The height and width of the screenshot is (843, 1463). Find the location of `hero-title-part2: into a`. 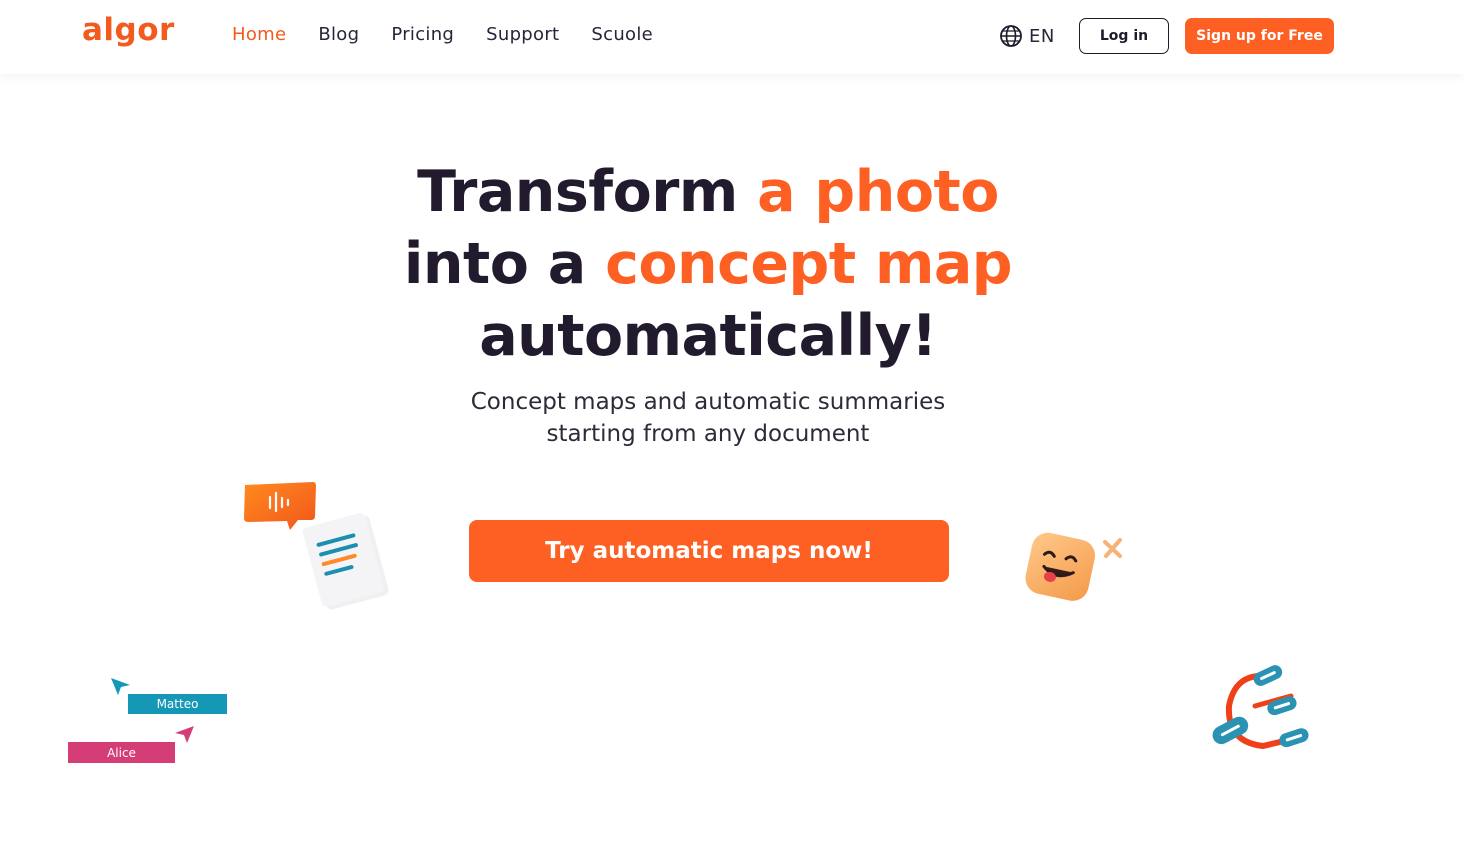

hero-title-part2: into a is located at coordinates (504, 264).